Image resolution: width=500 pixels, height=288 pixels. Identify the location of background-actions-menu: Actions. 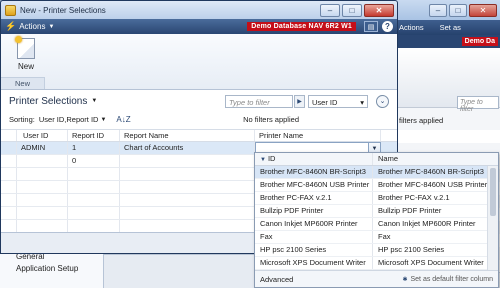
(411, 27).